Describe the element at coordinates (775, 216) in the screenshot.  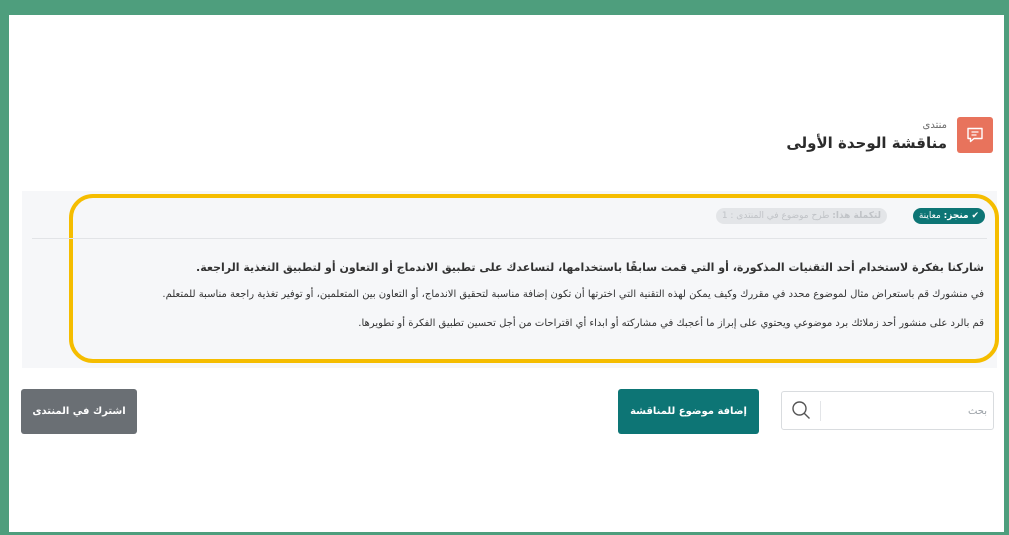
I see `badge-todo-label: طرح موضوع في المنتدى : 1` at that location.